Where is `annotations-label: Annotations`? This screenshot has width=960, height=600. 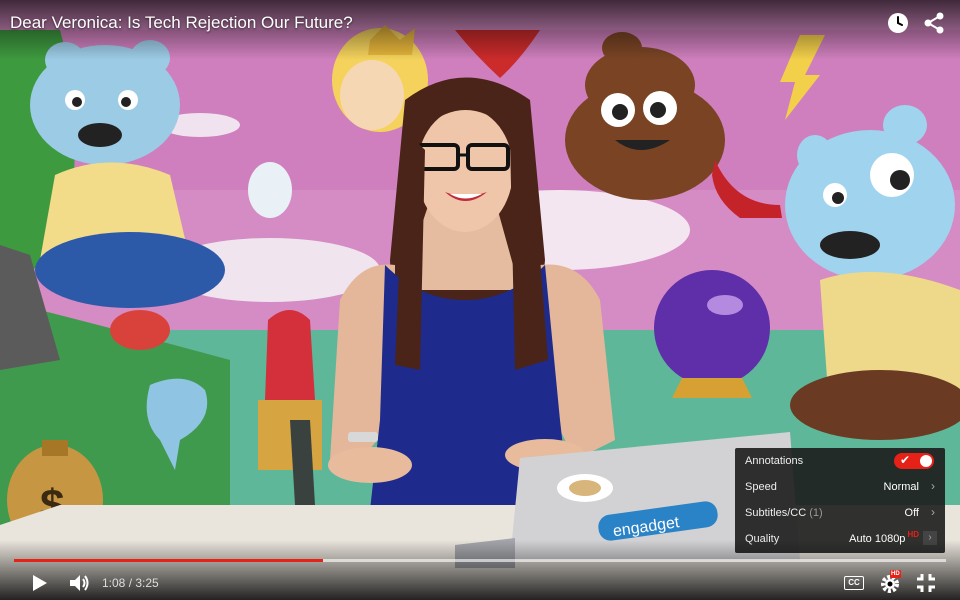 annotations-label: Annotations is located at coordinates (774, 461).